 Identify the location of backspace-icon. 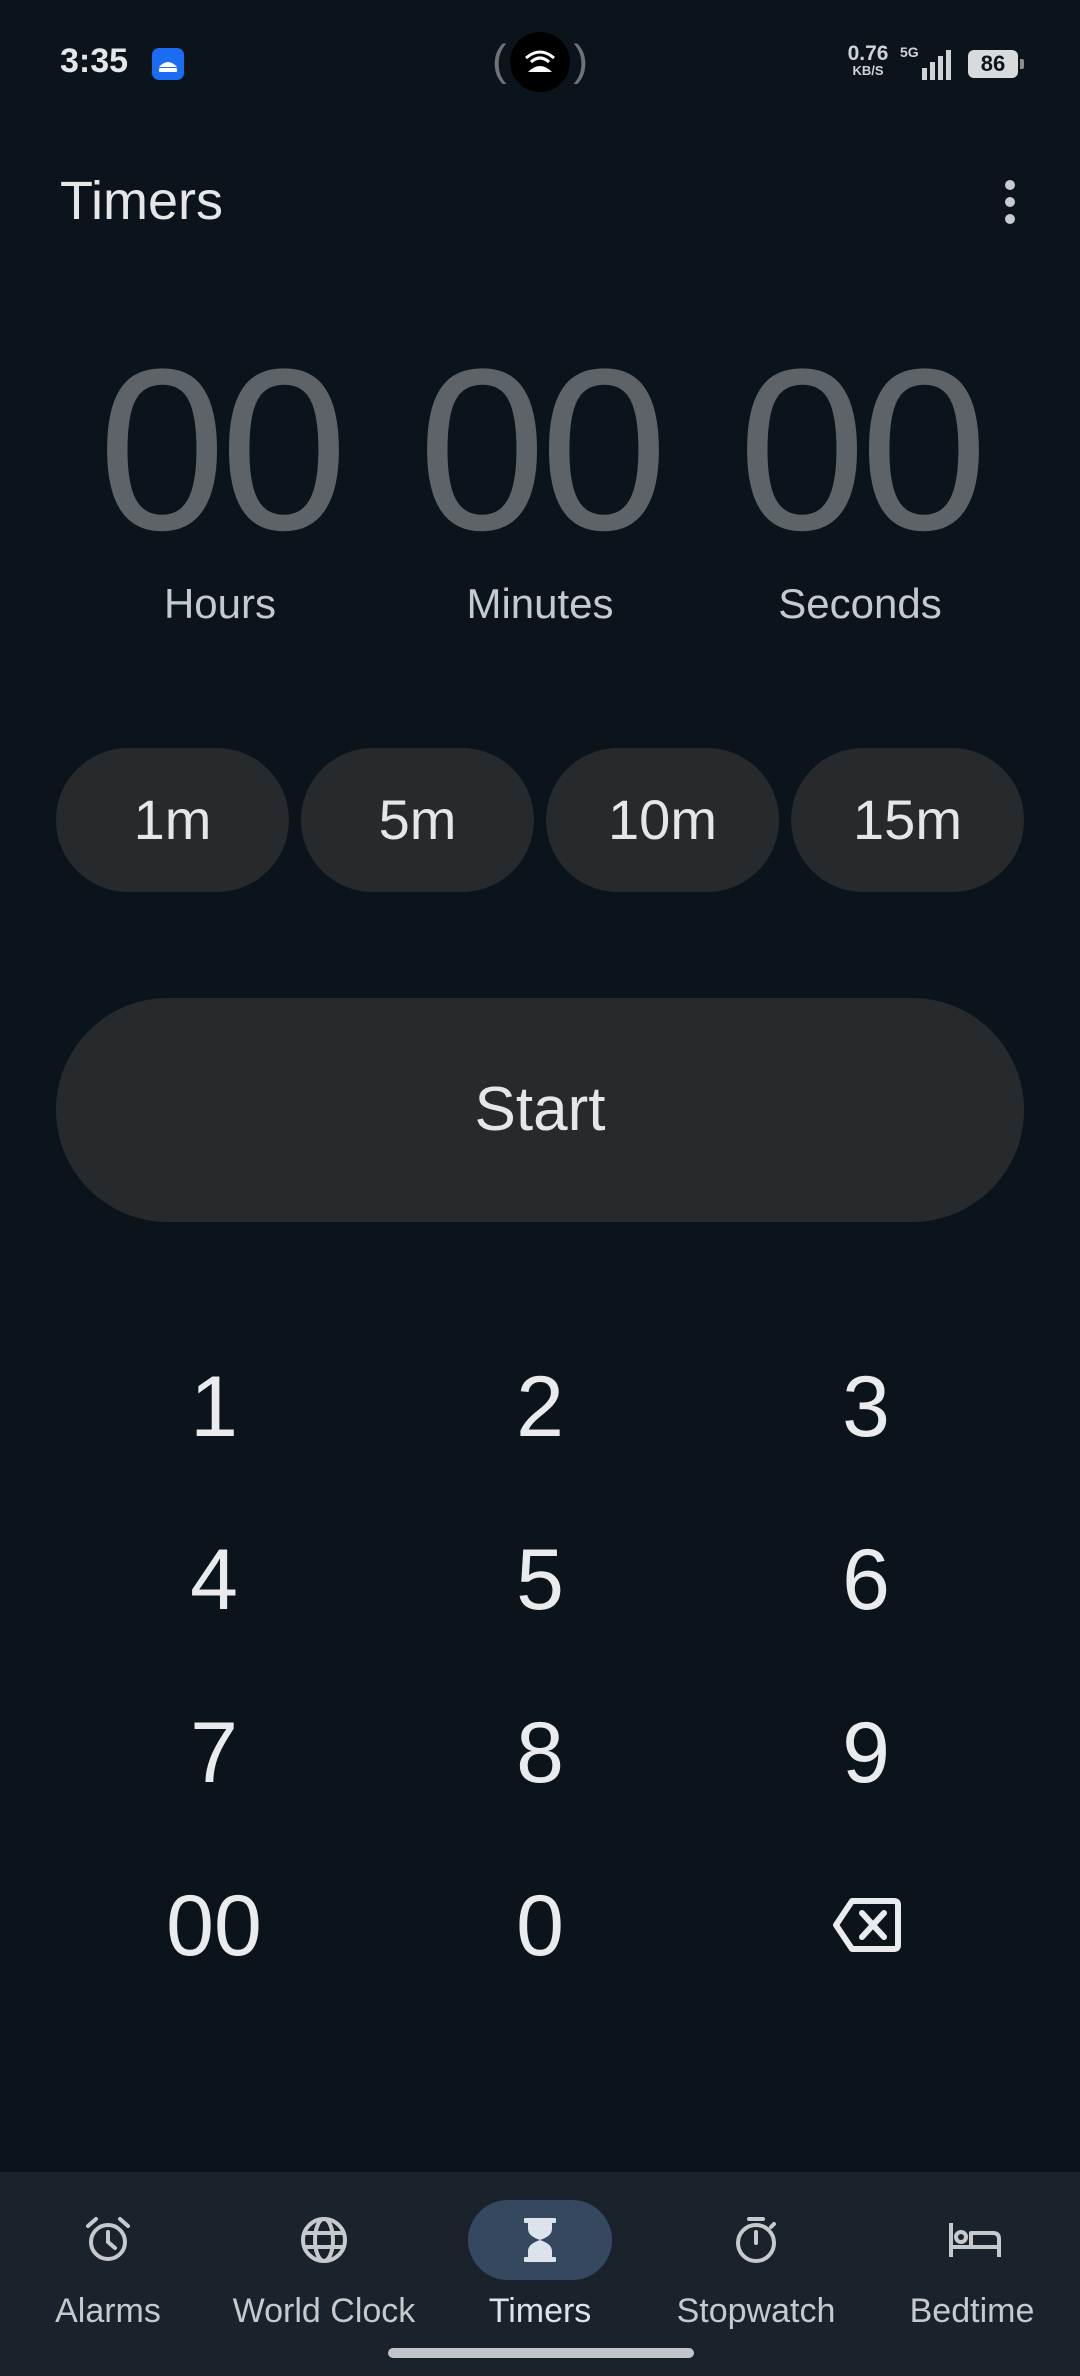
(867, 1925).